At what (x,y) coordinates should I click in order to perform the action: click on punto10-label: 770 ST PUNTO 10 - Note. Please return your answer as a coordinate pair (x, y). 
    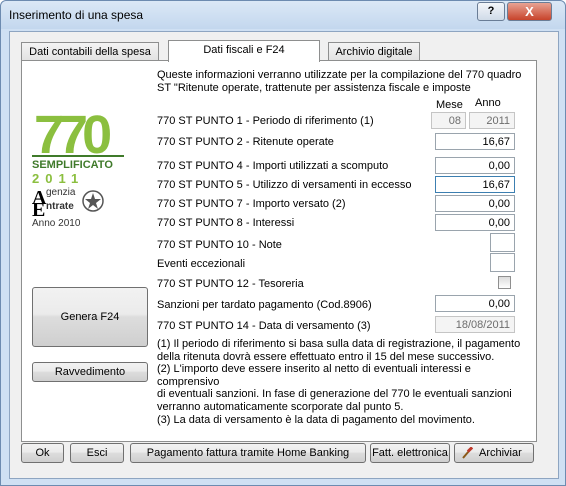
    Looking at the image, I should click on (219, 245).